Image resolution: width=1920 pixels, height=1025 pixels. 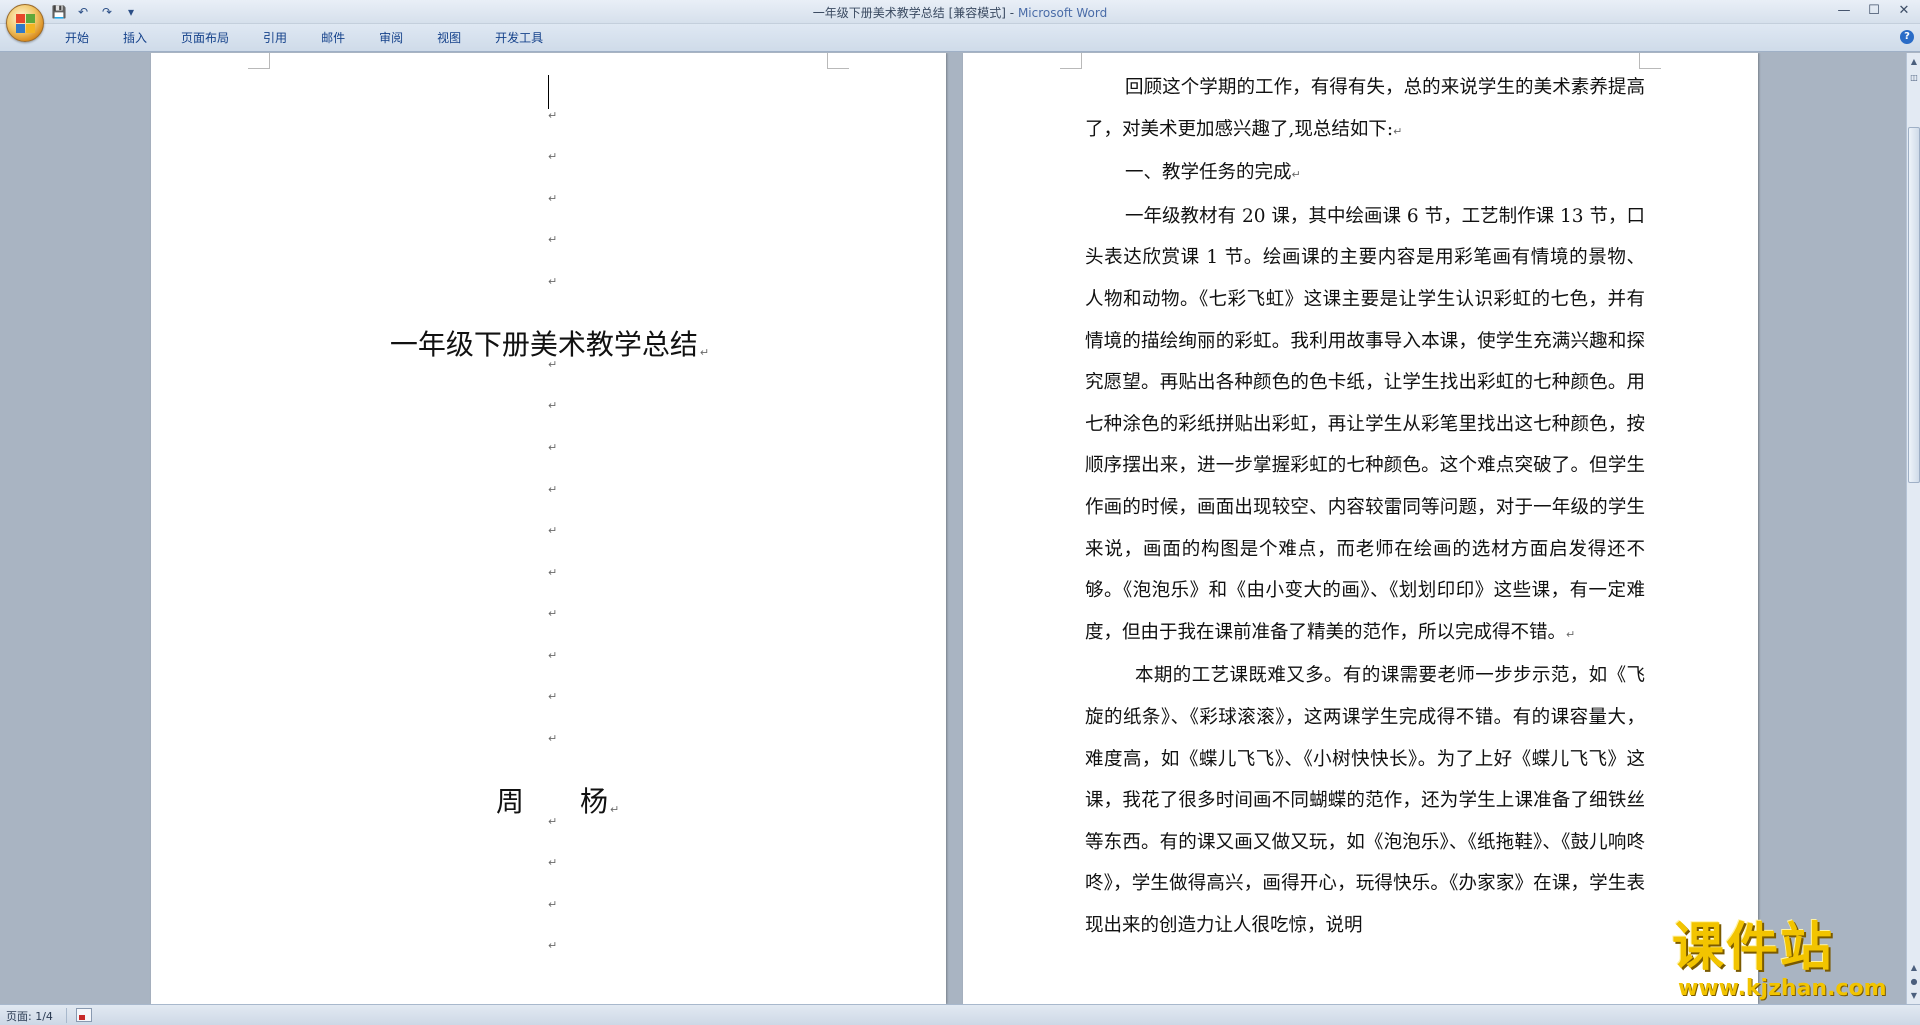 What do you see at coordinates (1062, 13) in the screenshot?
I see `app-name: Microsoft Word` at bounding box center [1062, 13].